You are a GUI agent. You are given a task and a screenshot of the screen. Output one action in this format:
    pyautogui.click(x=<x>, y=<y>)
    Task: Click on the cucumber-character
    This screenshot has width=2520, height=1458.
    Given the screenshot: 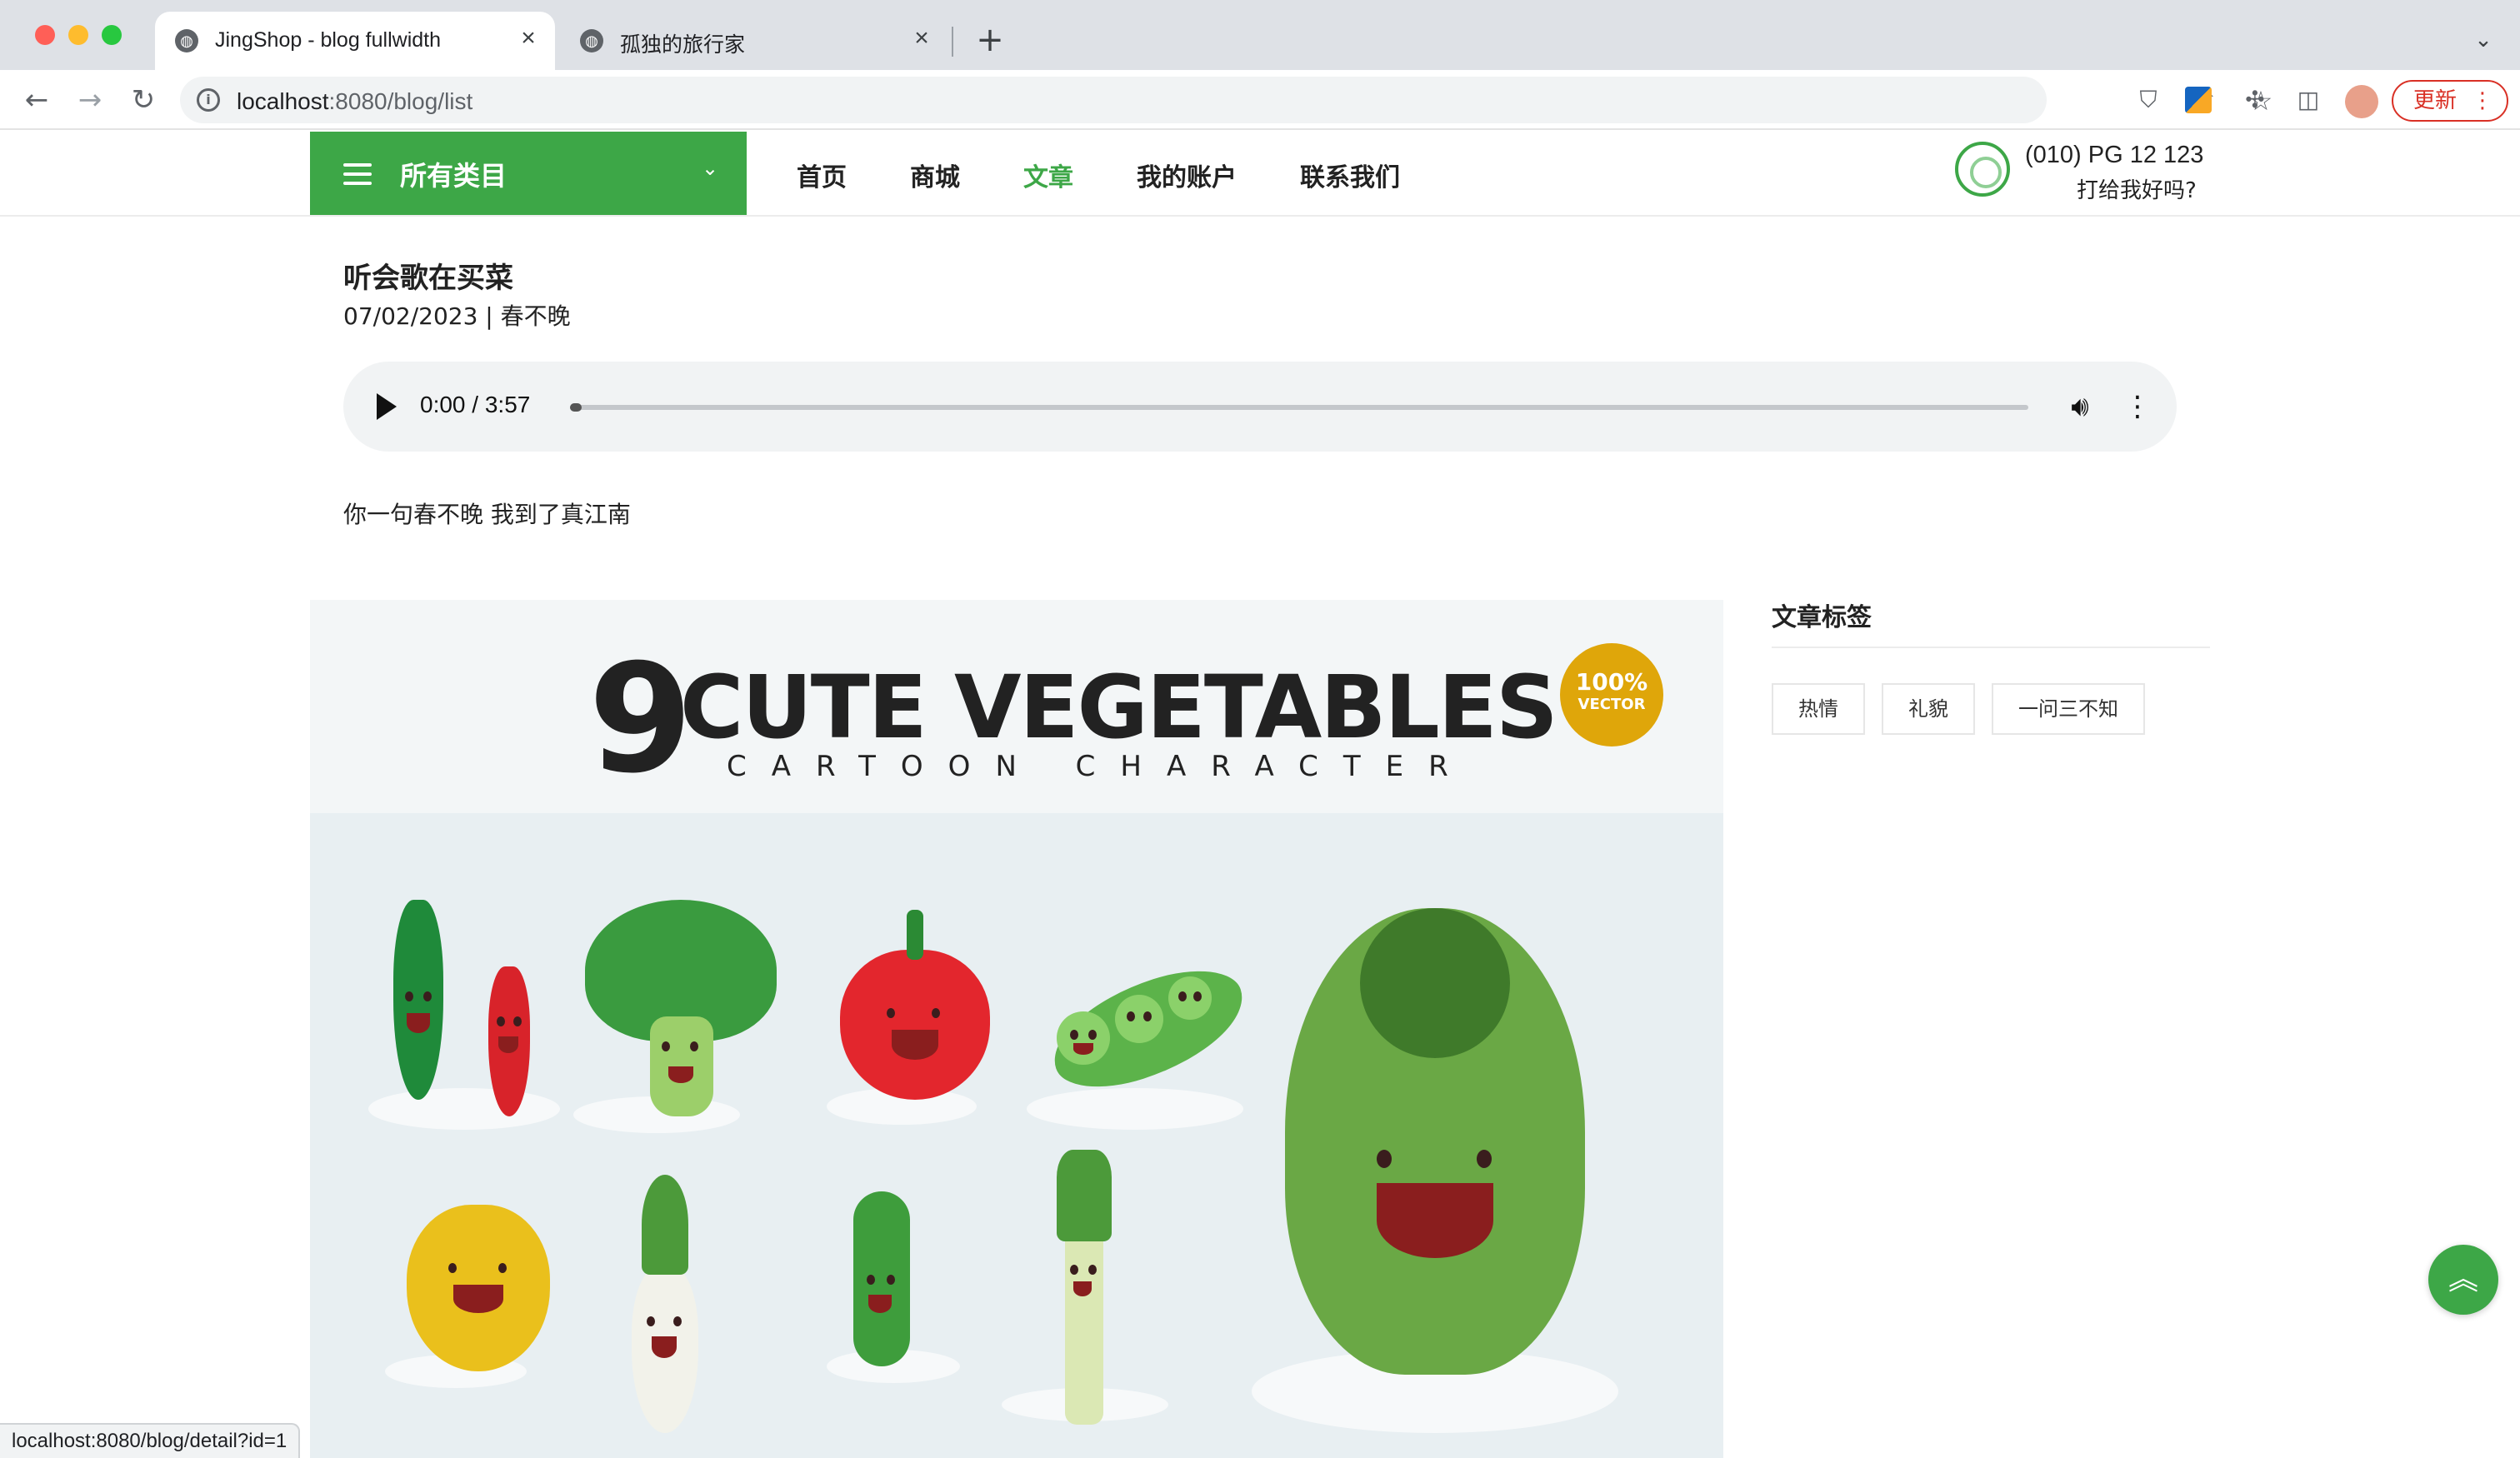 What is the action you would take?
    pyautogui.click(x=881, y=1278)
    